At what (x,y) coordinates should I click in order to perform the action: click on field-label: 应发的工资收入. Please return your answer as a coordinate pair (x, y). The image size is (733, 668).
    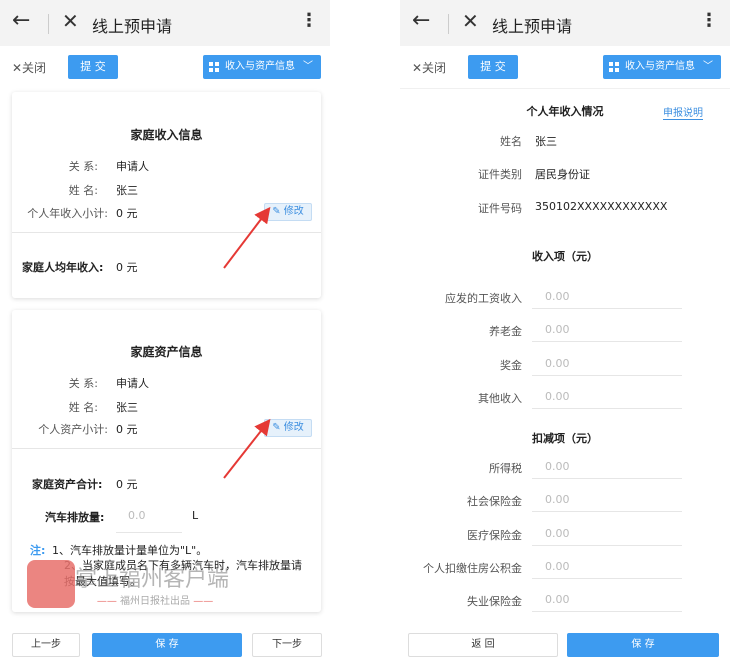
    Looking at the image, I should click on (483, 298).